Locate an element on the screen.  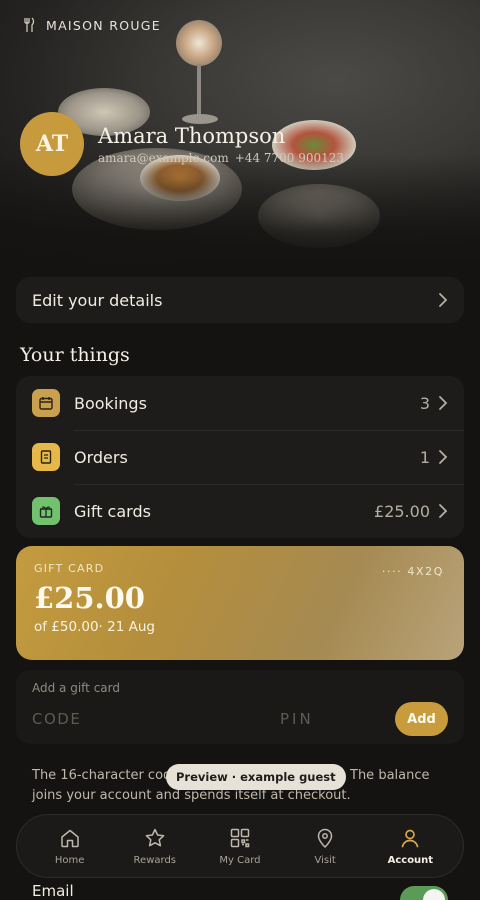
gift-card-code: ···· 4X2Q is located at coordinates (413, 571).